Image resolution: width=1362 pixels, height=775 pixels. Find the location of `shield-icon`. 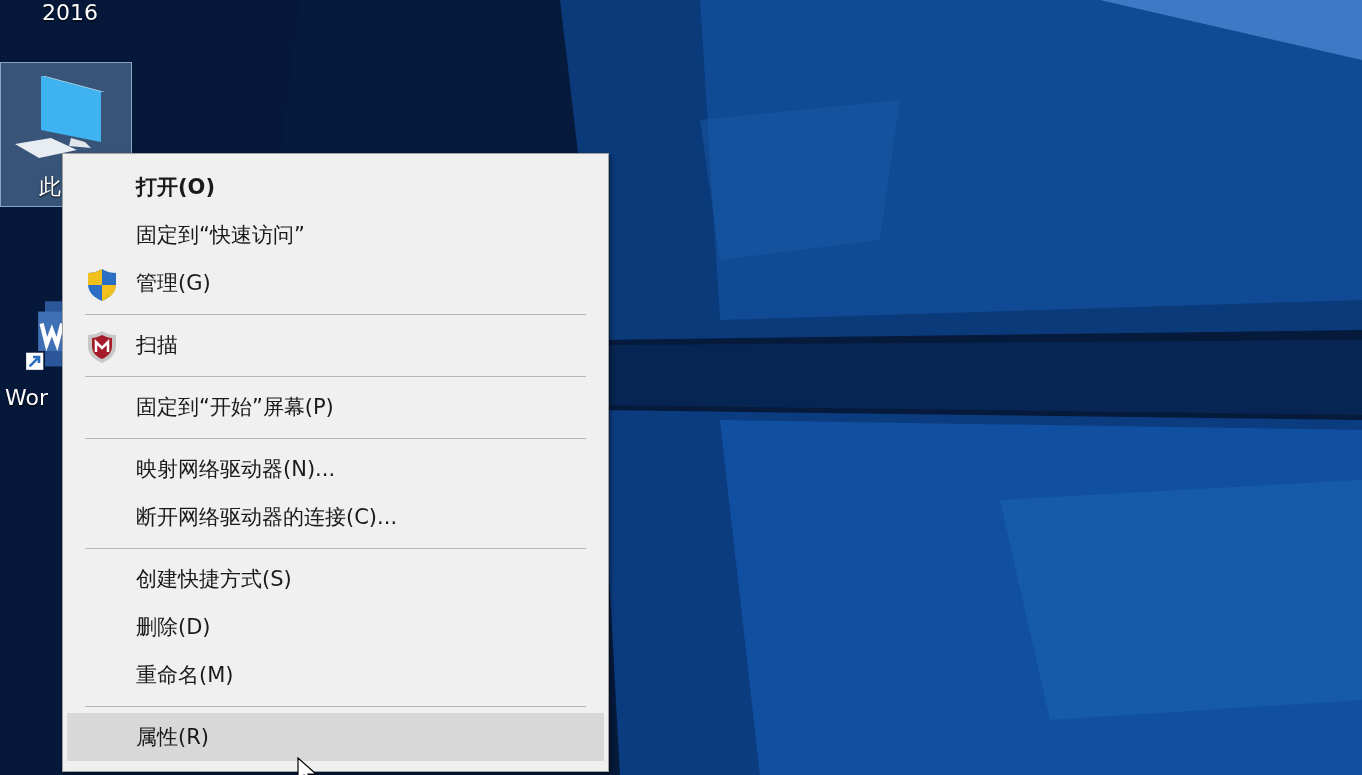

shield-icon is located at coordinates (102, 285).